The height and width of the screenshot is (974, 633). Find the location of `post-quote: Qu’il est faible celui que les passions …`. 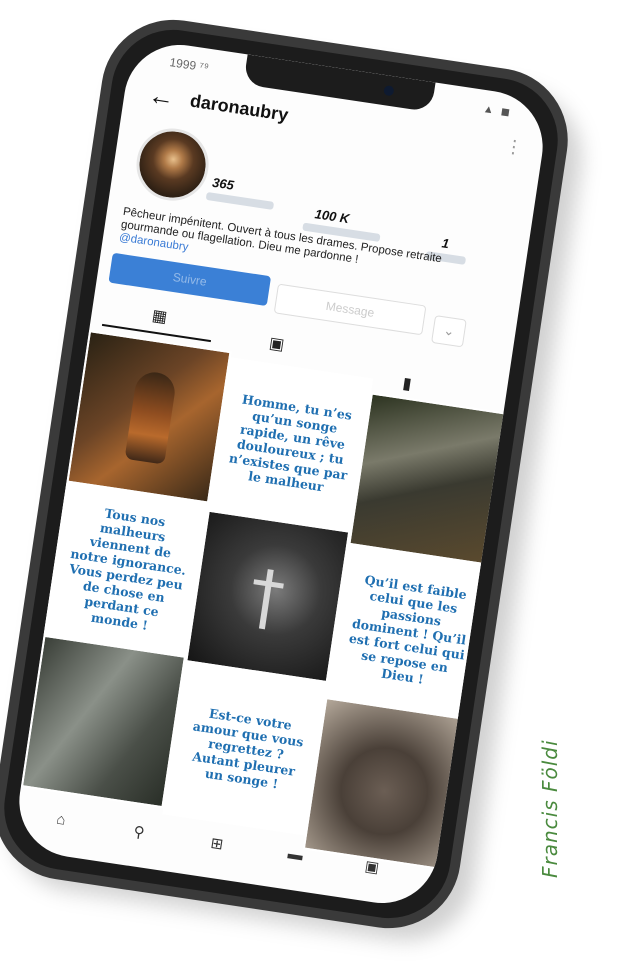

post-quote: Qu’il est faible celui que les passions … is located at coordinates (408, 631).